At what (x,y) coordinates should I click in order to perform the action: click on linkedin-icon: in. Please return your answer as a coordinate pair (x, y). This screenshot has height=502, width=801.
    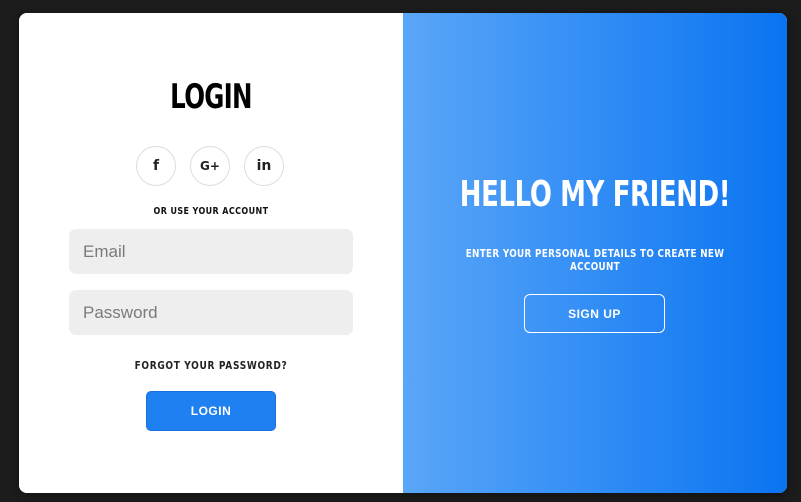
    Looking at the image, I should click on (264, 166).